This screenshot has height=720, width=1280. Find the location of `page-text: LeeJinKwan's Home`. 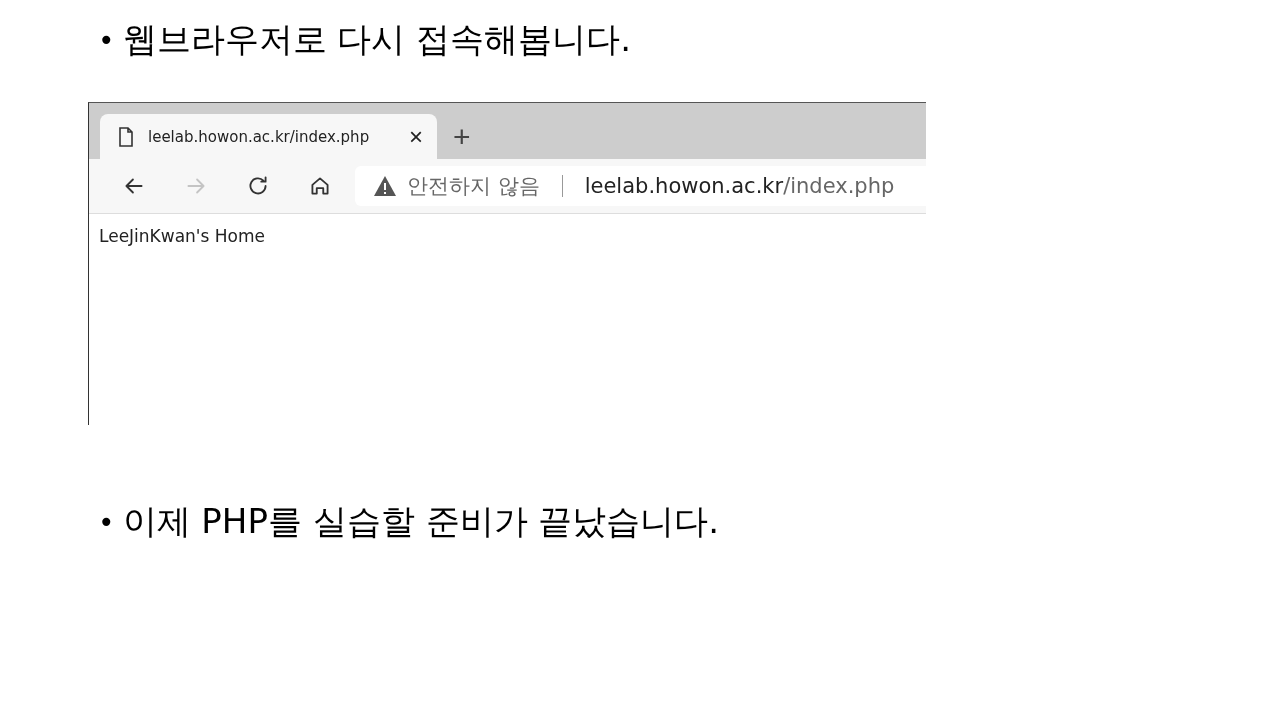

page-text: LeeJinKwan's Home is located at coordinates (182, 236).